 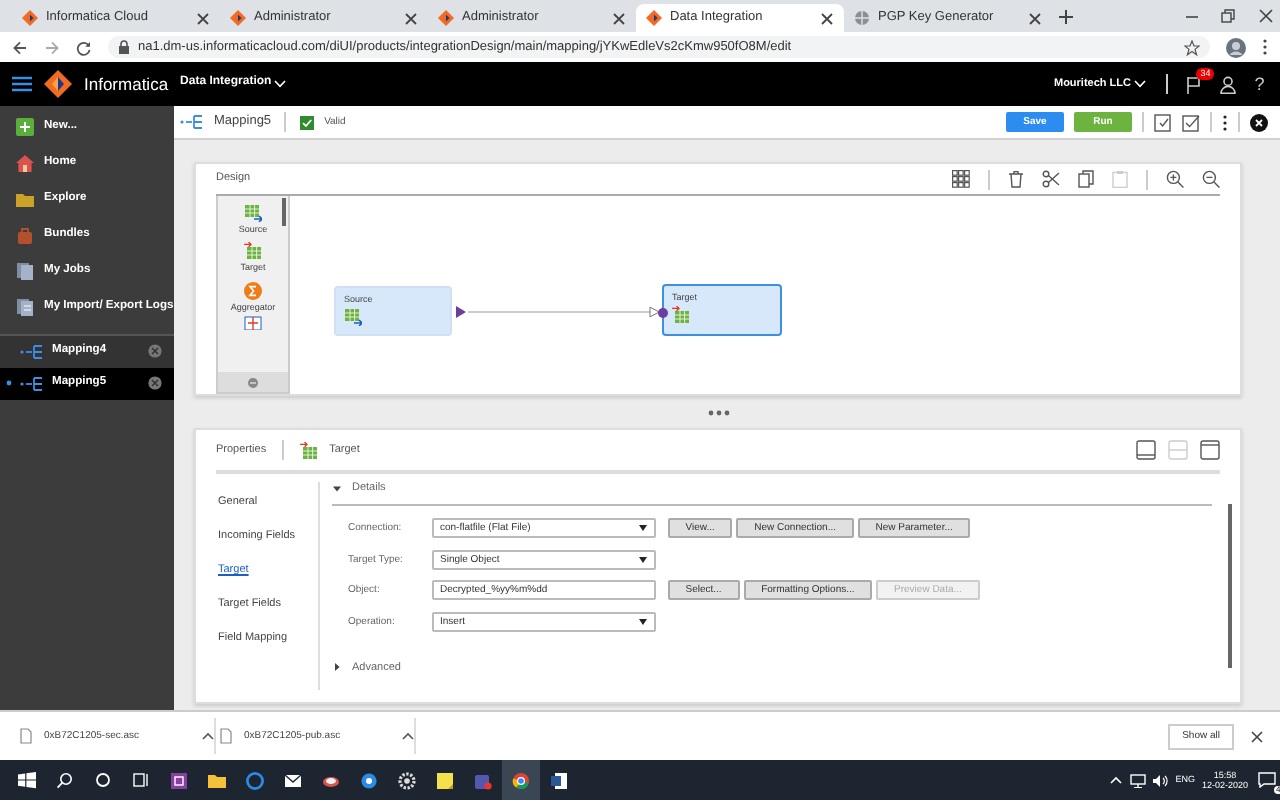 I want to click on scrollbar-thumb, so click(x=284, y=212).